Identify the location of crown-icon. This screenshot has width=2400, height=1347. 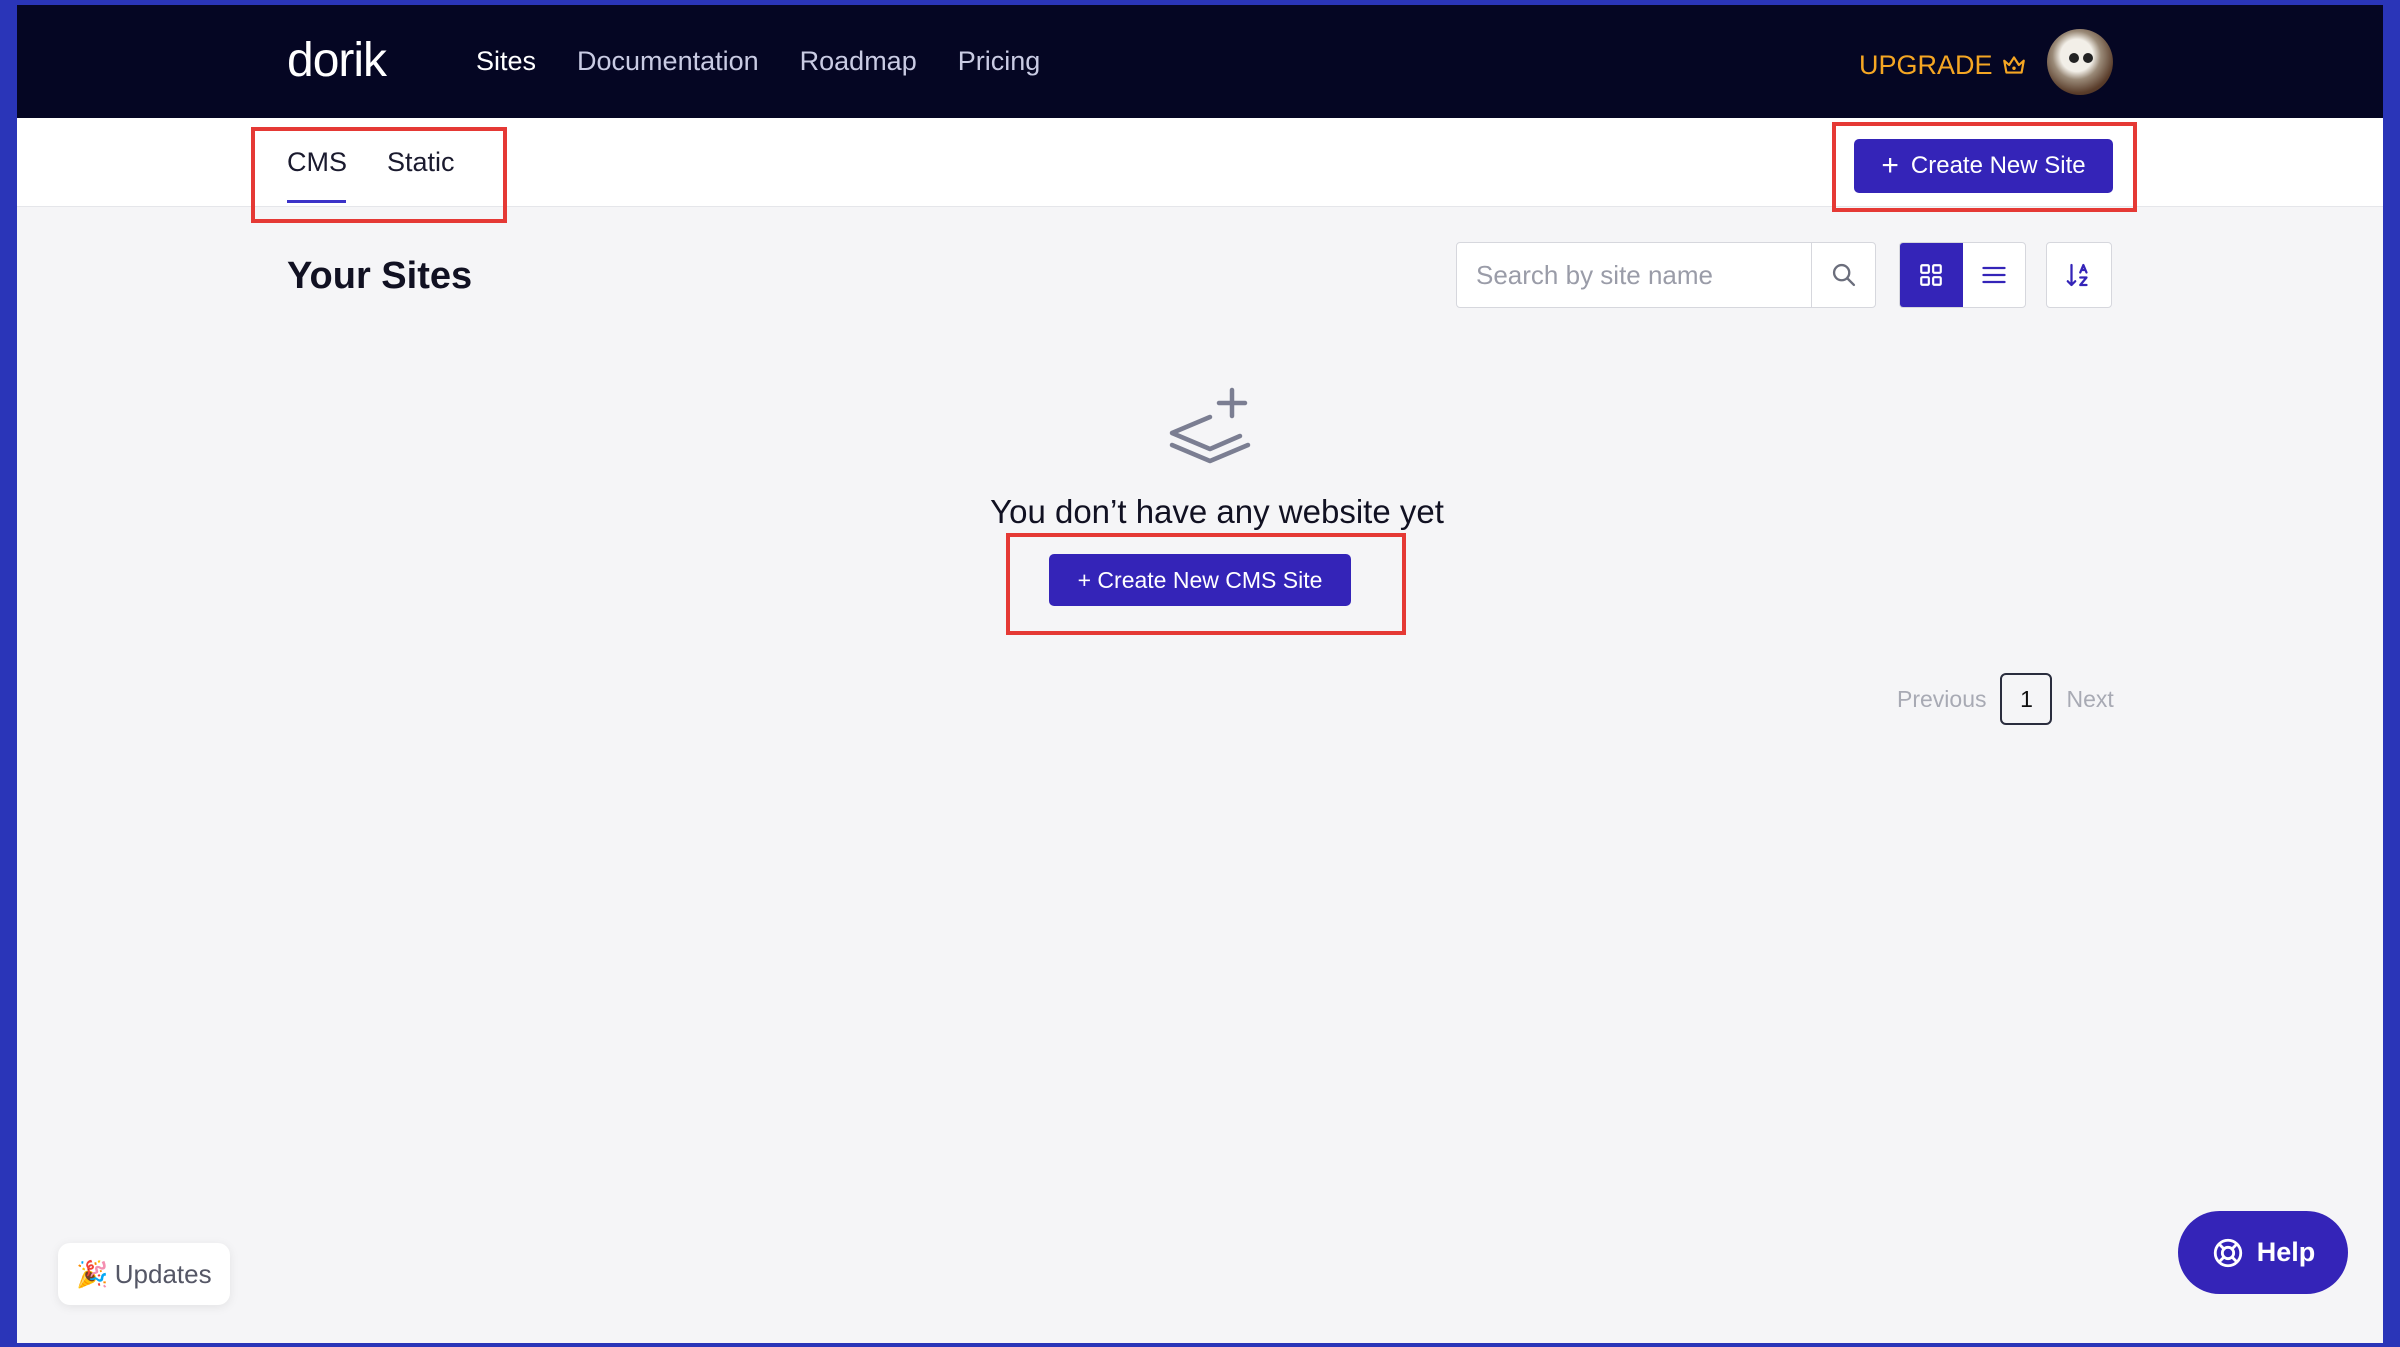
(2013, 65).